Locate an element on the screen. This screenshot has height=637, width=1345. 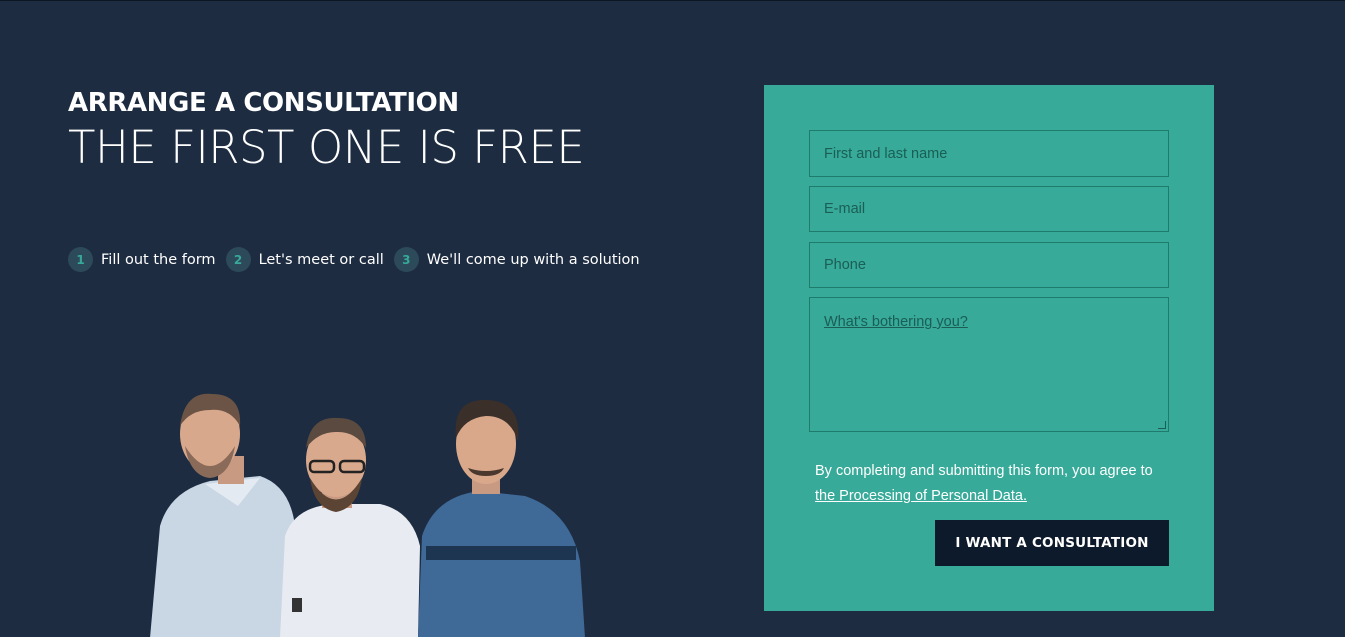
hero-kicker: ARRANGE A CONSULTATION is located at coordinates (263, 103).